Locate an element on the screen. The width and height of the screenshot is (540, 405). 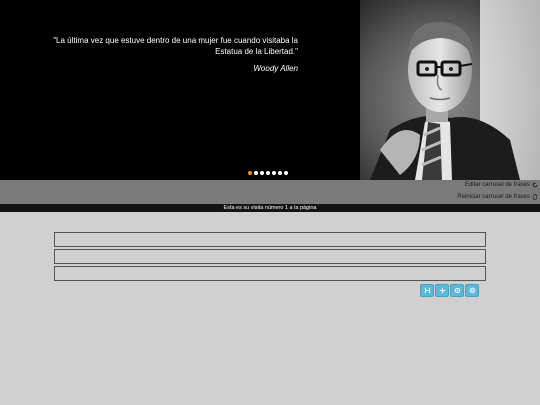
plus-icon is located at coordinates (442, 290).